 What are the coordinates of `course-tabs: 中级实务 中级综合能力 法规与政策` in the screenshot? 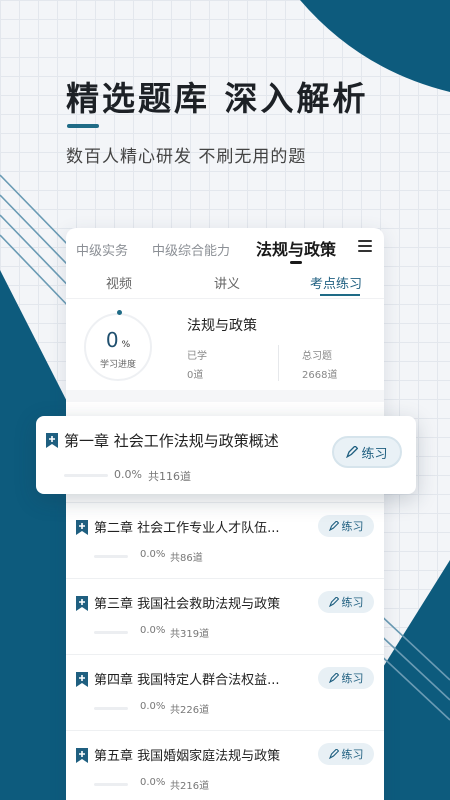 It's located at (225, 248).